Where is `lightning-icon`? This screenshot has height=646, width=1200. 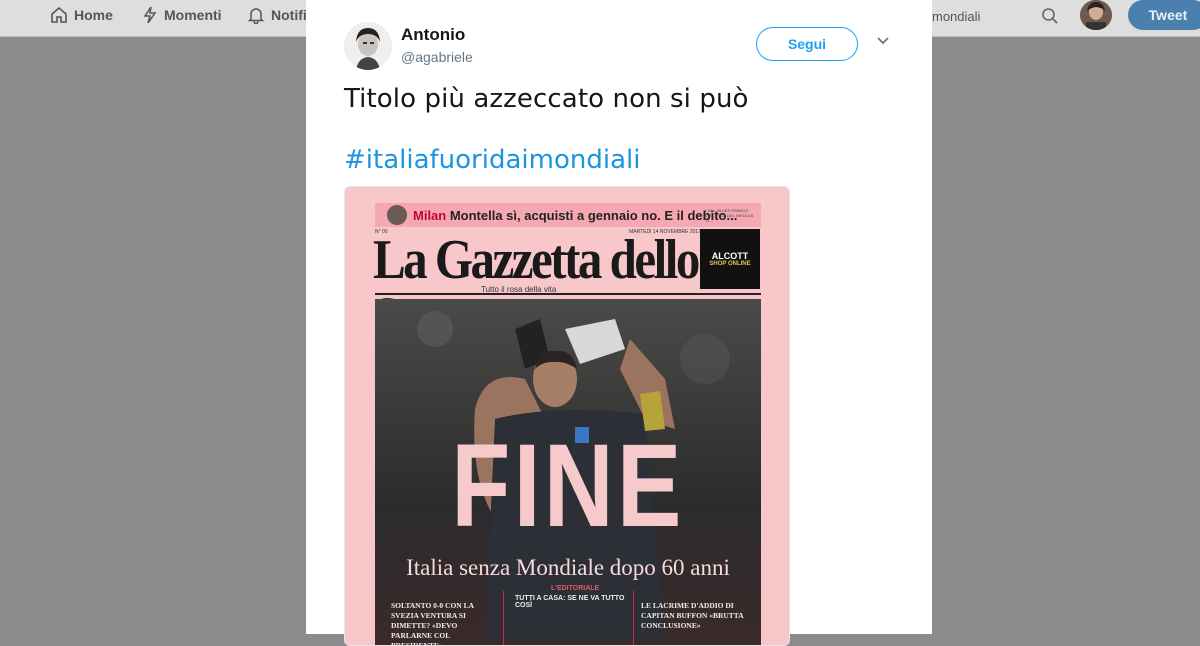 lightning-icon is located at coordinates (150, 15).